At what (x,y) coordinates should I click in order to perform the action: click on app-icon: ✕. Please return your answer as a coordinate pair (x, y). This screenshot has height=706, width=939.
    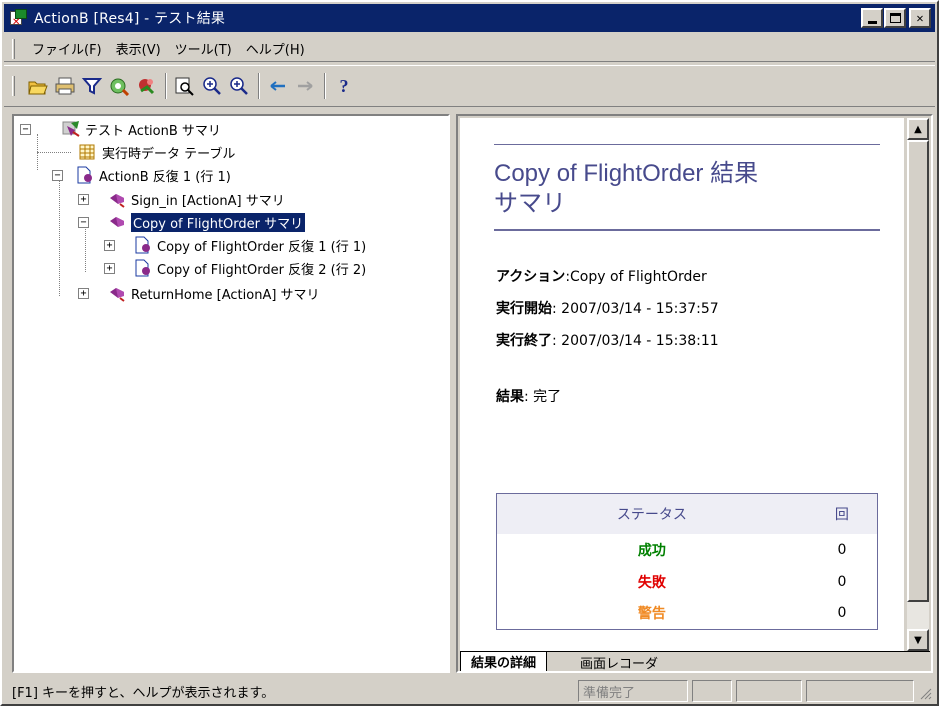
    Looking at the image, I should click on (19, 18).